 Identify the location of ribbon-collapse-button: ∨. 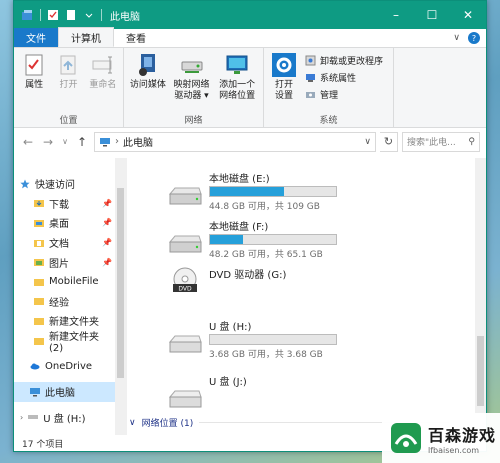
(456, 38).